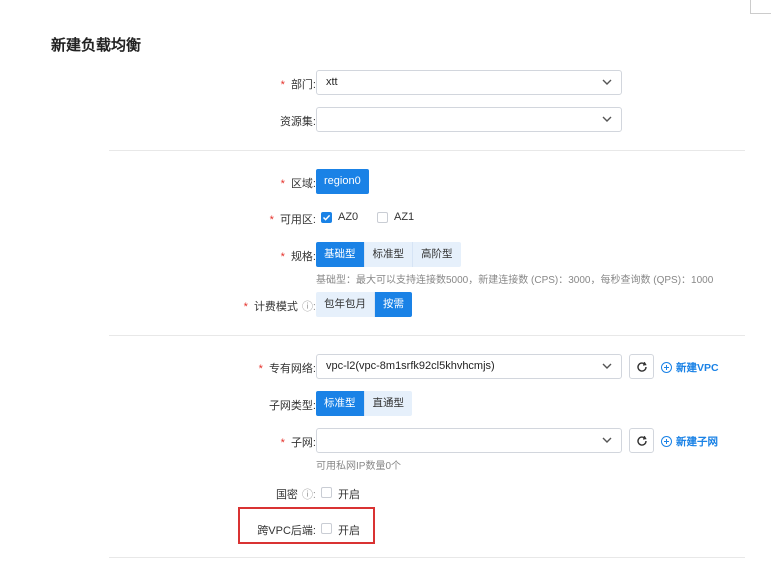 This screenshot has width=771, height=575. Describe the element at coordinates (760, 7) in the screenshot. I see `window-corner-box` at that location.